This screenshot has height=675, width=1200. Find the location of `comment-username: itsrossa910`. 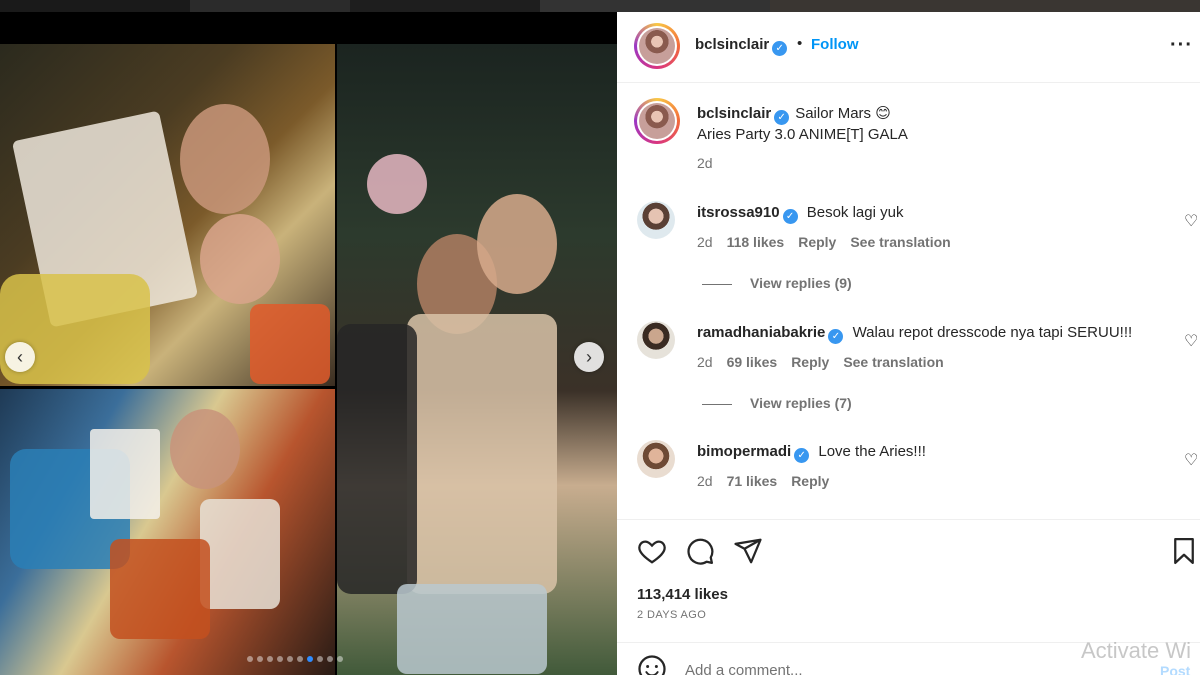

comment-username: itsrossa910 is located at coordinates (738, 212).